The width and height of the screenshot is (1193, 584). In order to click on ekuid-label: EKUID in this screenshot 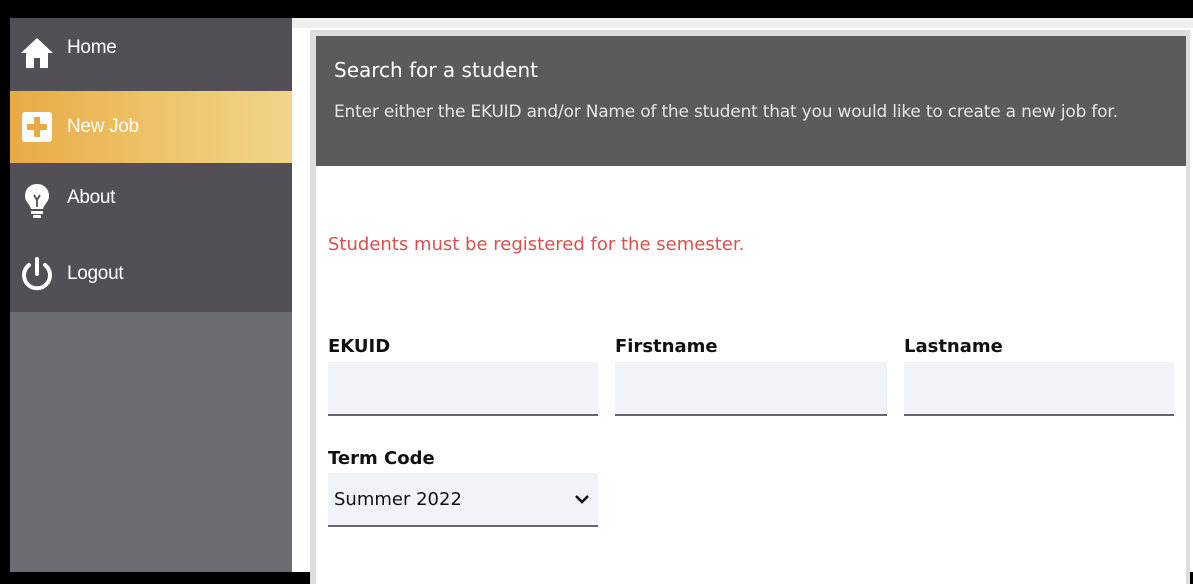, I will do `click(359, 346)`.